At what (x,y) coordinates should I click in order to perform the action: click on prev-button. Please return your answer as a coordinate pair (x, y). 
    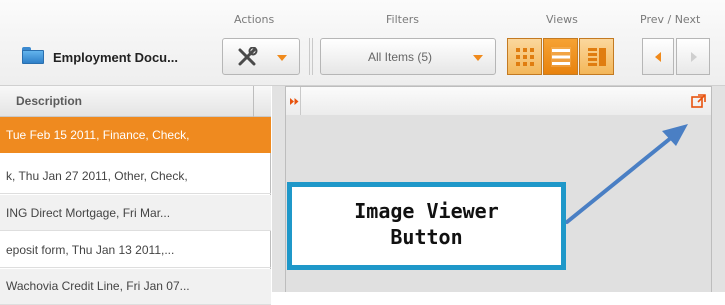
    Looking at the image, I should click on (658, 56).